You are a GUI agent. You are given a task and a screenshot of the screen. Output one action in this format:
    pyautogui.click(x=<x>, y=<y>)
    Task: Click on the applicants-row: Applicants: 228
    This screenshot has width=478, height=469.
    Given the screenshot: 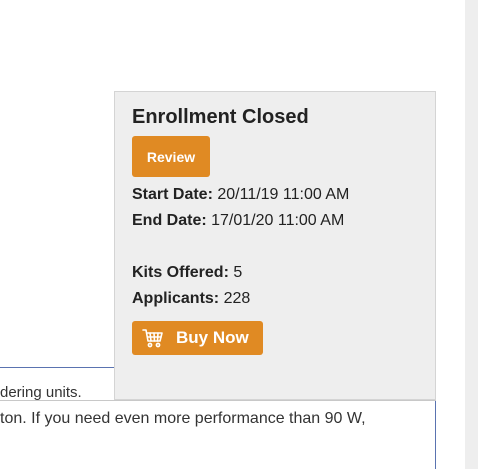 What is the action you would take?
    pyautogui.click(x=191, y=299)
    